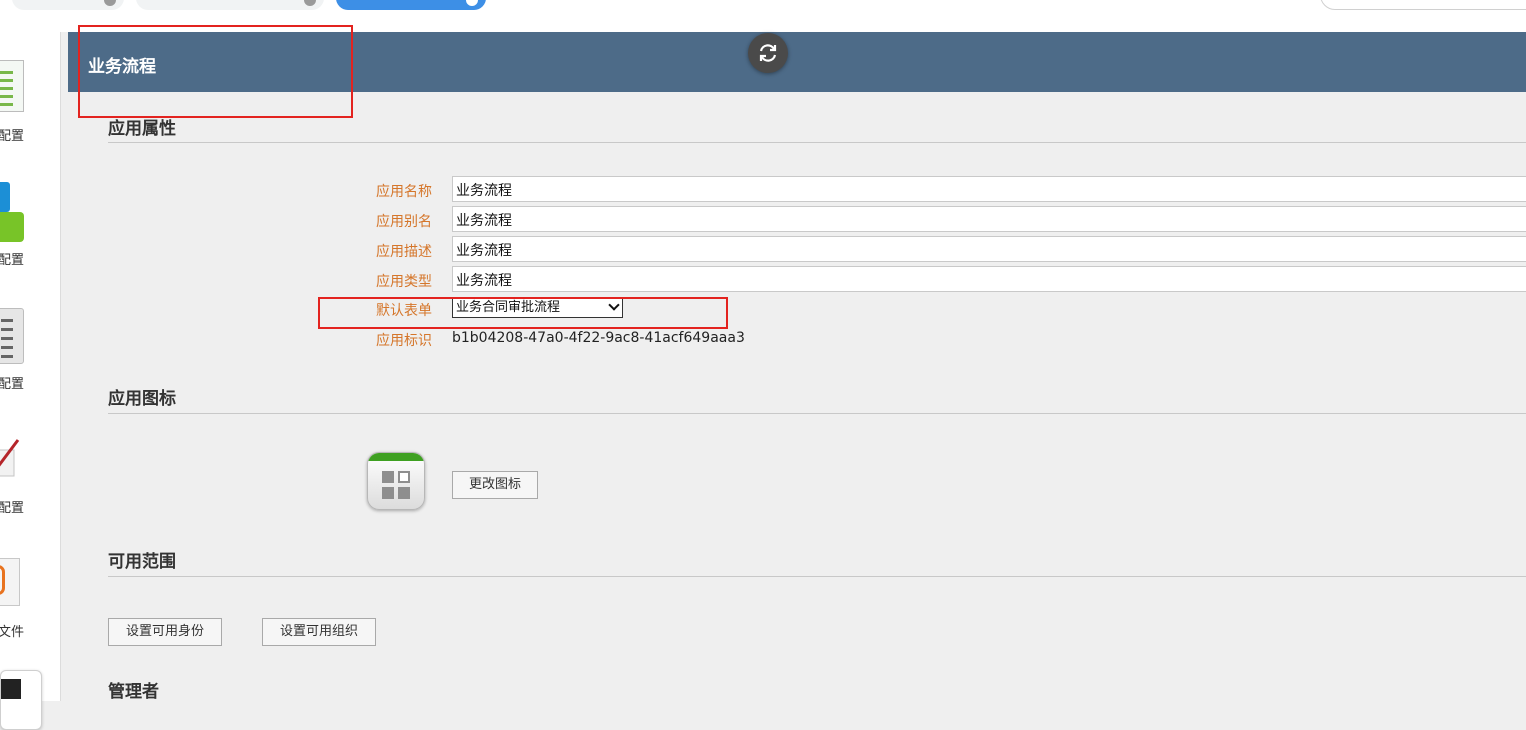  What do you see at coordinates (989, 279) in the screenshot?
I see `app-type-field: 业务流程` at bounding box center [989, 279].